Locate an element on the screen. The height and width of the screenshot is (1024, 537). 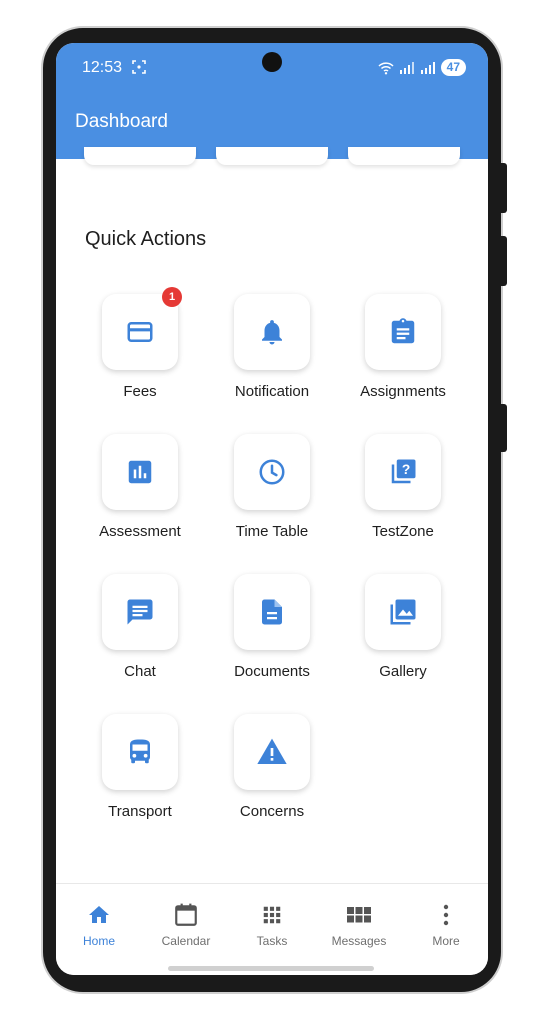
bus-icon is located at coordinates (140, 751).